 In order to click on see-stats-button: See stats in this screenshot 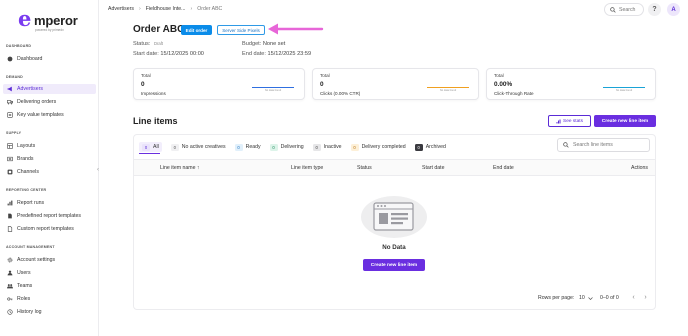, I will do `click(569, 121)`.